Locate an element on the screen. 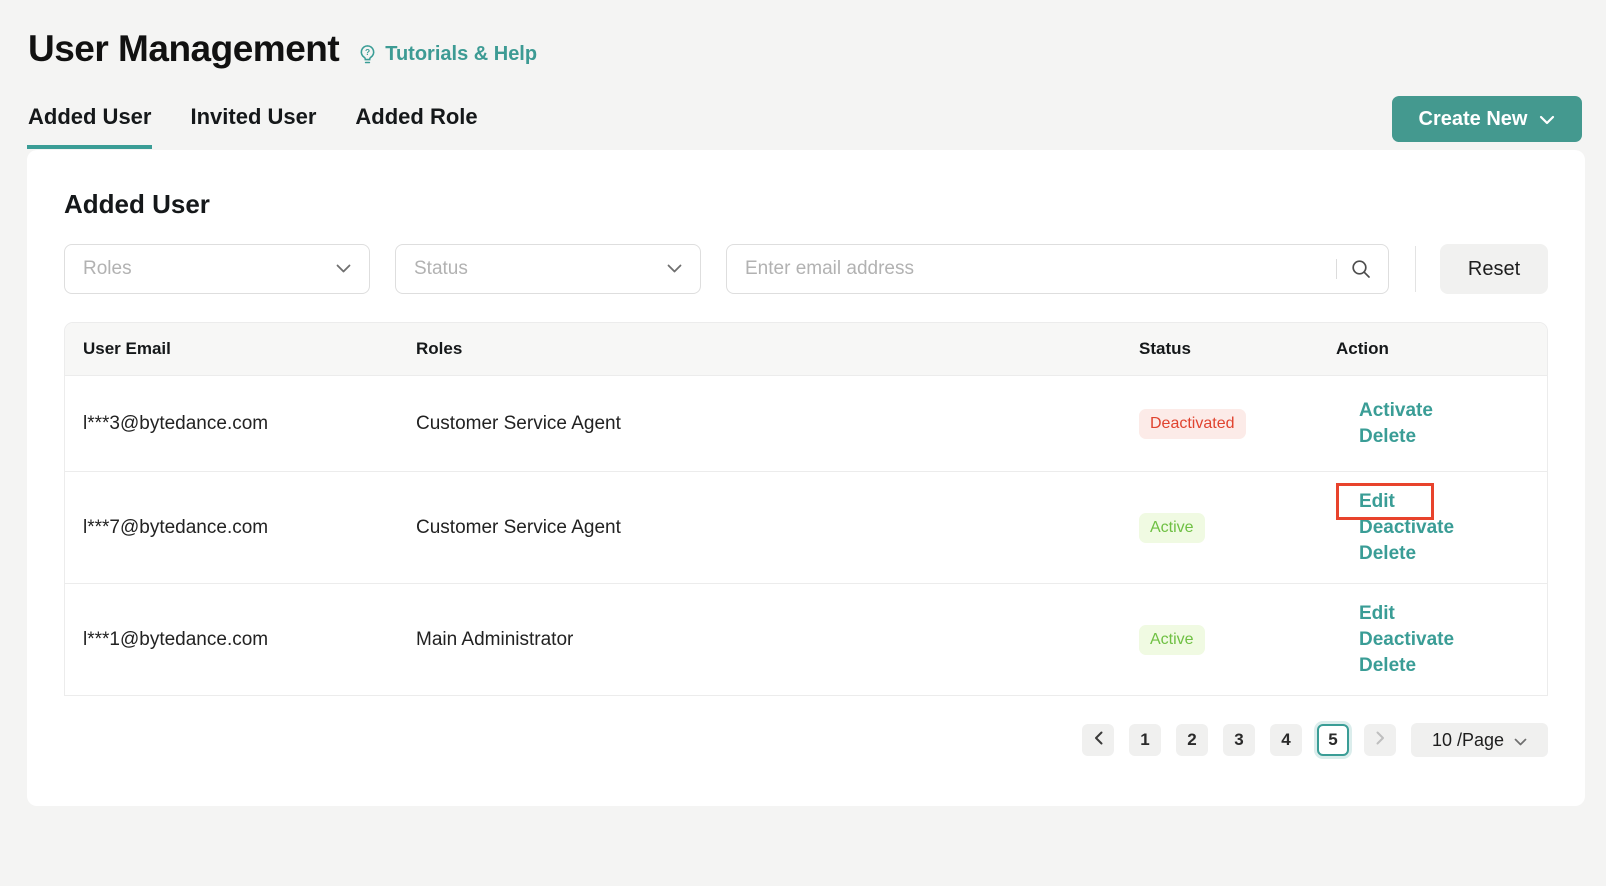 This screenshot has height=886, width=1606. column-header-status: Status is located at coordinates (1165, 348).